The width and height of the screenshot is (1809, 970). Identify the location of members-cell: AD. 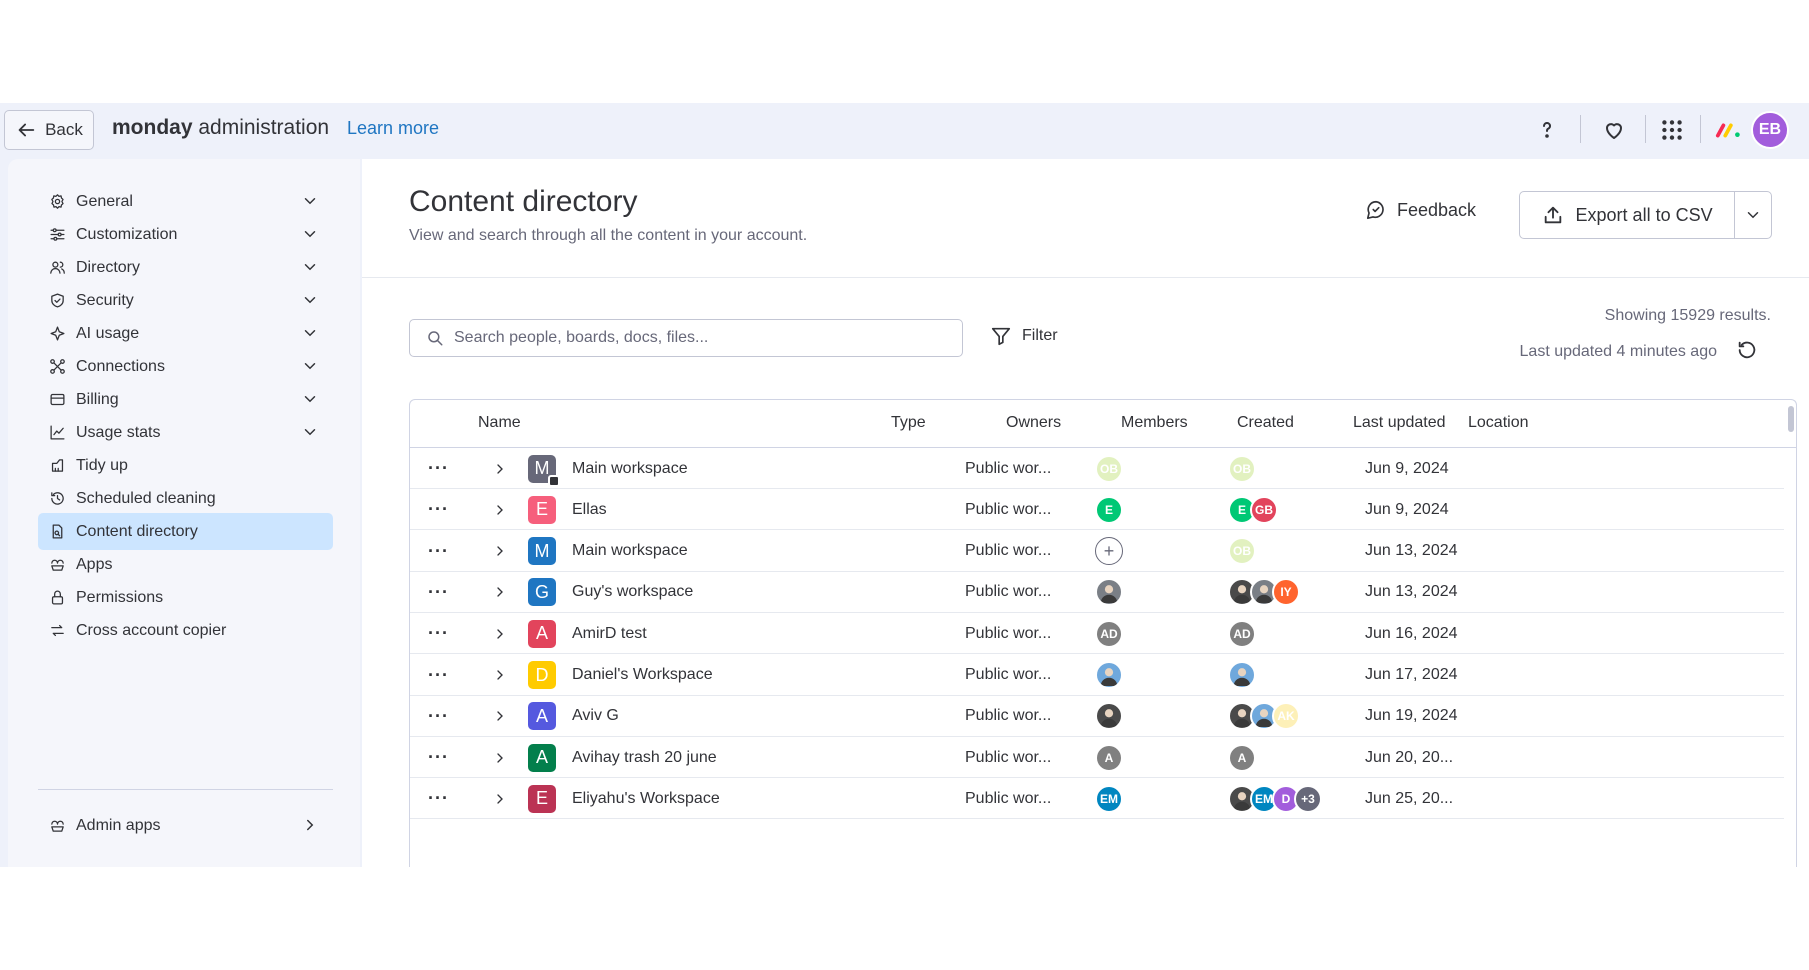
(1242, 633).